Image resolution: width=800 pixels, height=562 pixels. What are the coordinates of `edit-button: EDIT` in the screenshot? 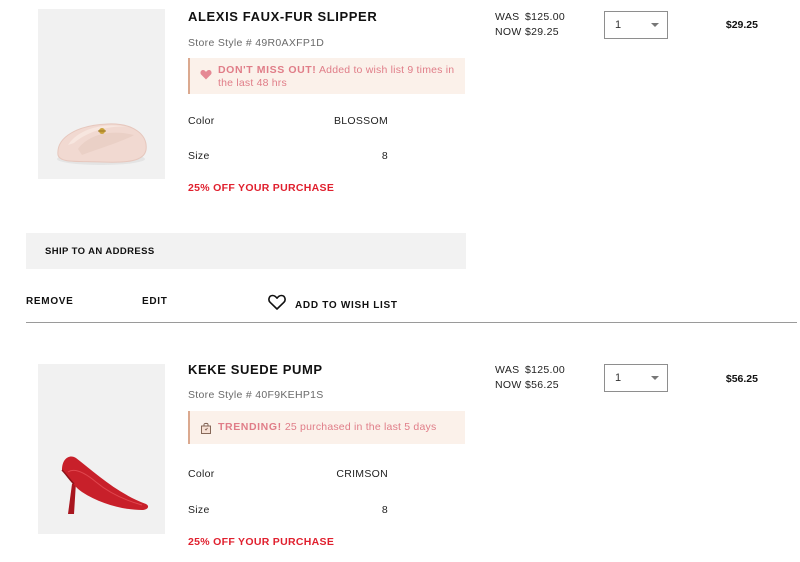 It's located at (155, 301).